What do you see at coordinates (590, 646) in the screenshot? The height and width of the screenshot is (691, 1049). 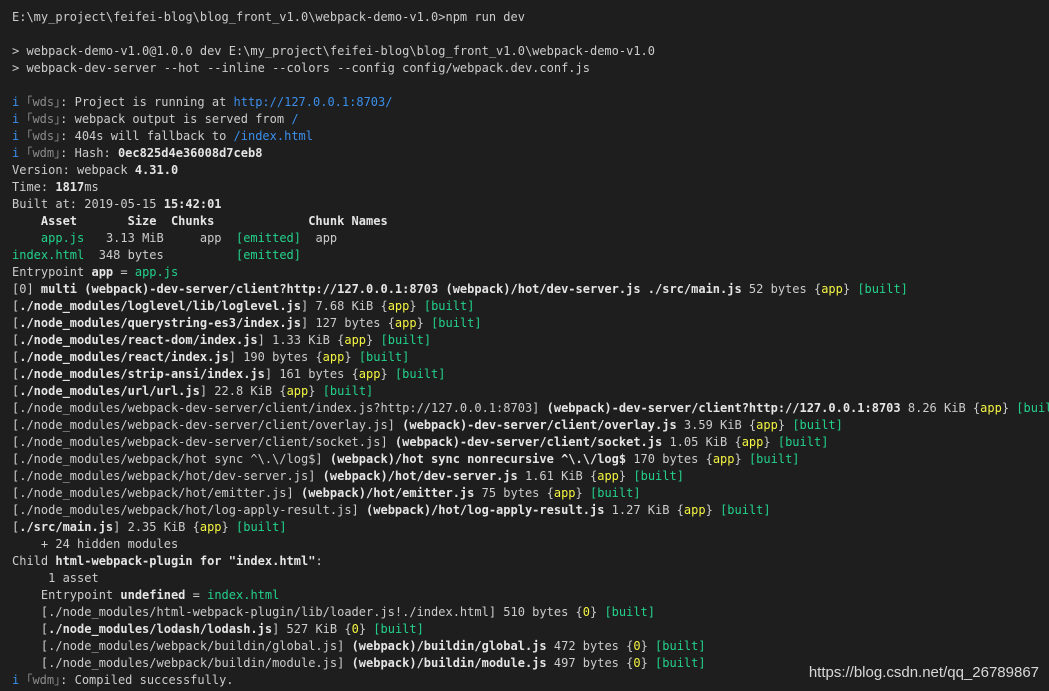 I see `terminal-segment: 472 bytes {` at bounding box center [590, 646].